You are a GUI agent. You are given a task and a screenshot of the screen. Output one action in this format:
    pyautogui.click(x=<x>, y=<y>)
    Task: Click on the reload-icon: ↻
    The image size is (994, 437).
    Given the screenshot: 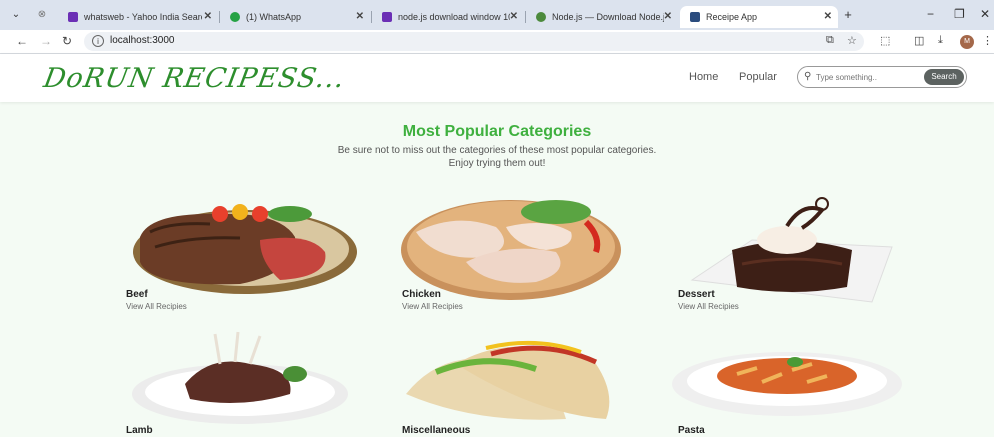 What is the action you would take?
    pyautogui.click(x=67, y=41)
    